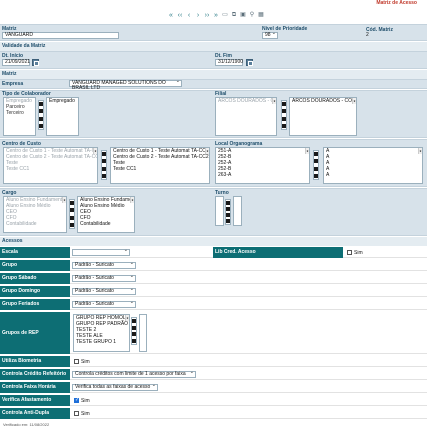  What do you see at coordinates (104, 278) in the screenshot?
I see `grupo-sabado-select: Padrão - Suricato` at bounding box center [104, 278].